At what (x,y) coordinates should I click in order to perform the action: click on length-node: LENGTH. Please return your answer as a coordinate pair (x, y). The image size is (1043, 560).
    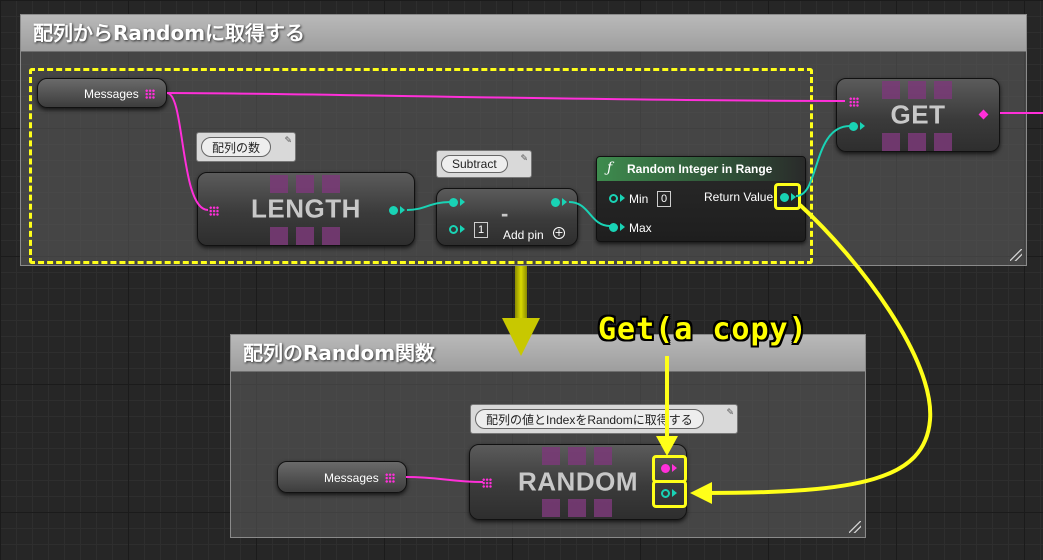
    Looking at the image, I should click on (306, 209).